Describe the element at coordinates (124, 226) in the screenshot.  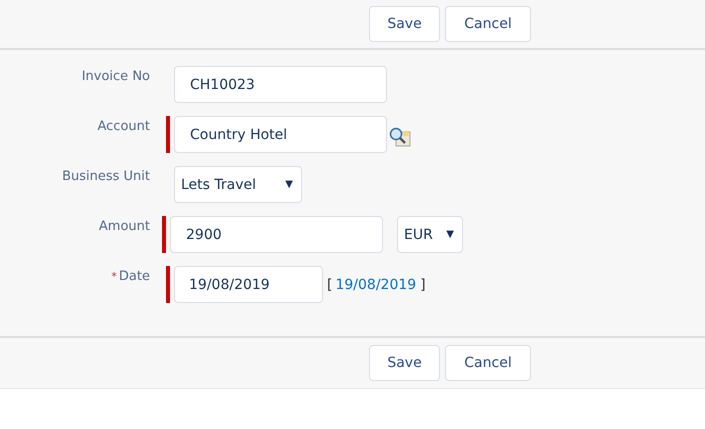
I see `field-label: Amount` at that location.